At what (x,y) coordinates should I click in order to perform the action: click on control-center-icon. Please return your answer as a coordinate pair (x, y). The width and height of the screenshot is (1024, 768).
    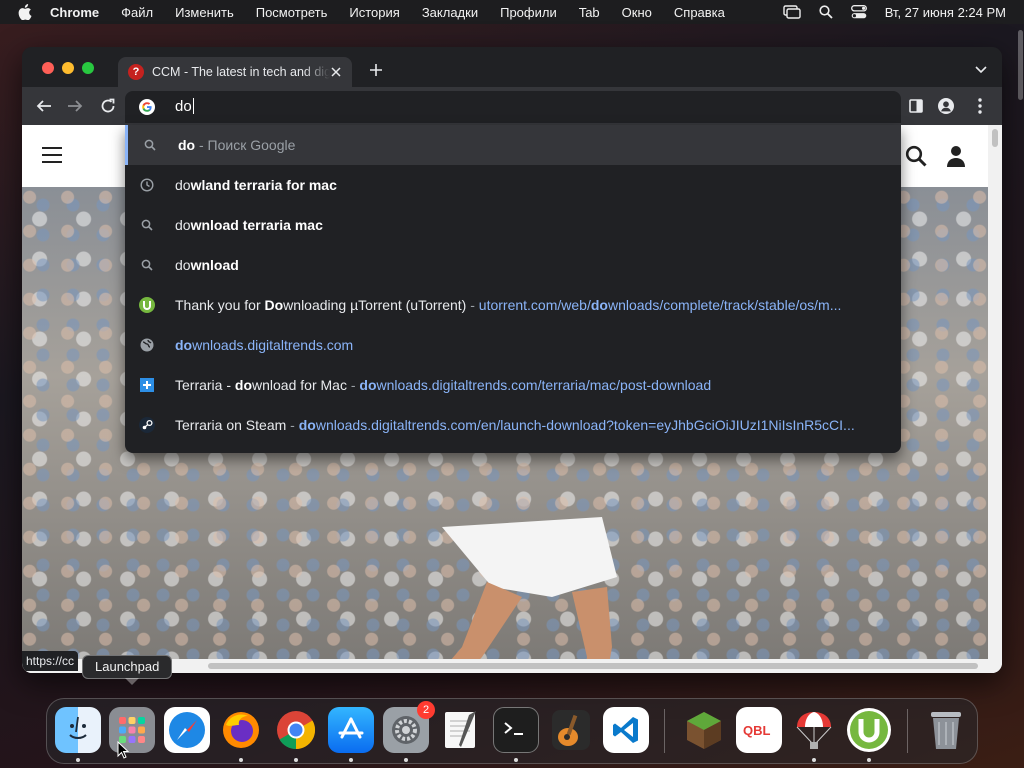
    Looking at the image, I should click on (858, 12).